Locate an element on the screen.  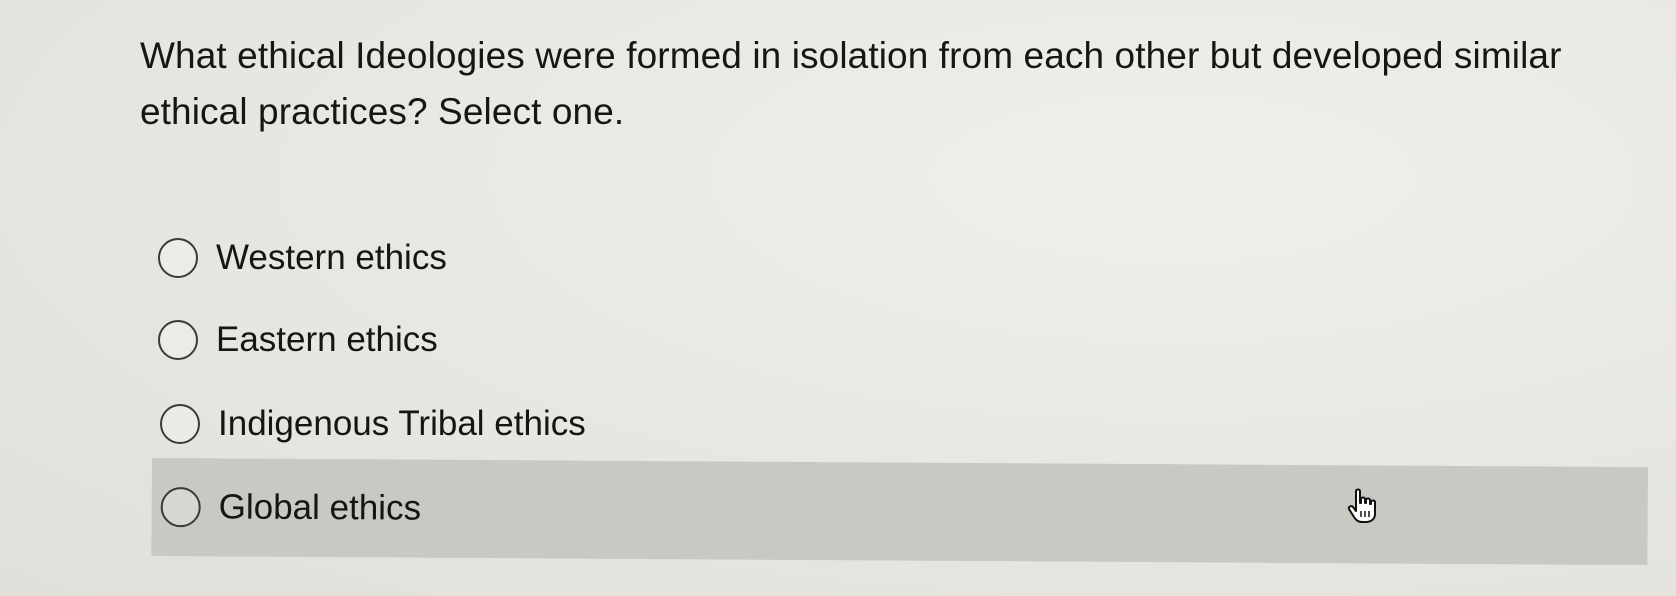
option-western-ethics: Western ethics is located at coordinates (302, 258).